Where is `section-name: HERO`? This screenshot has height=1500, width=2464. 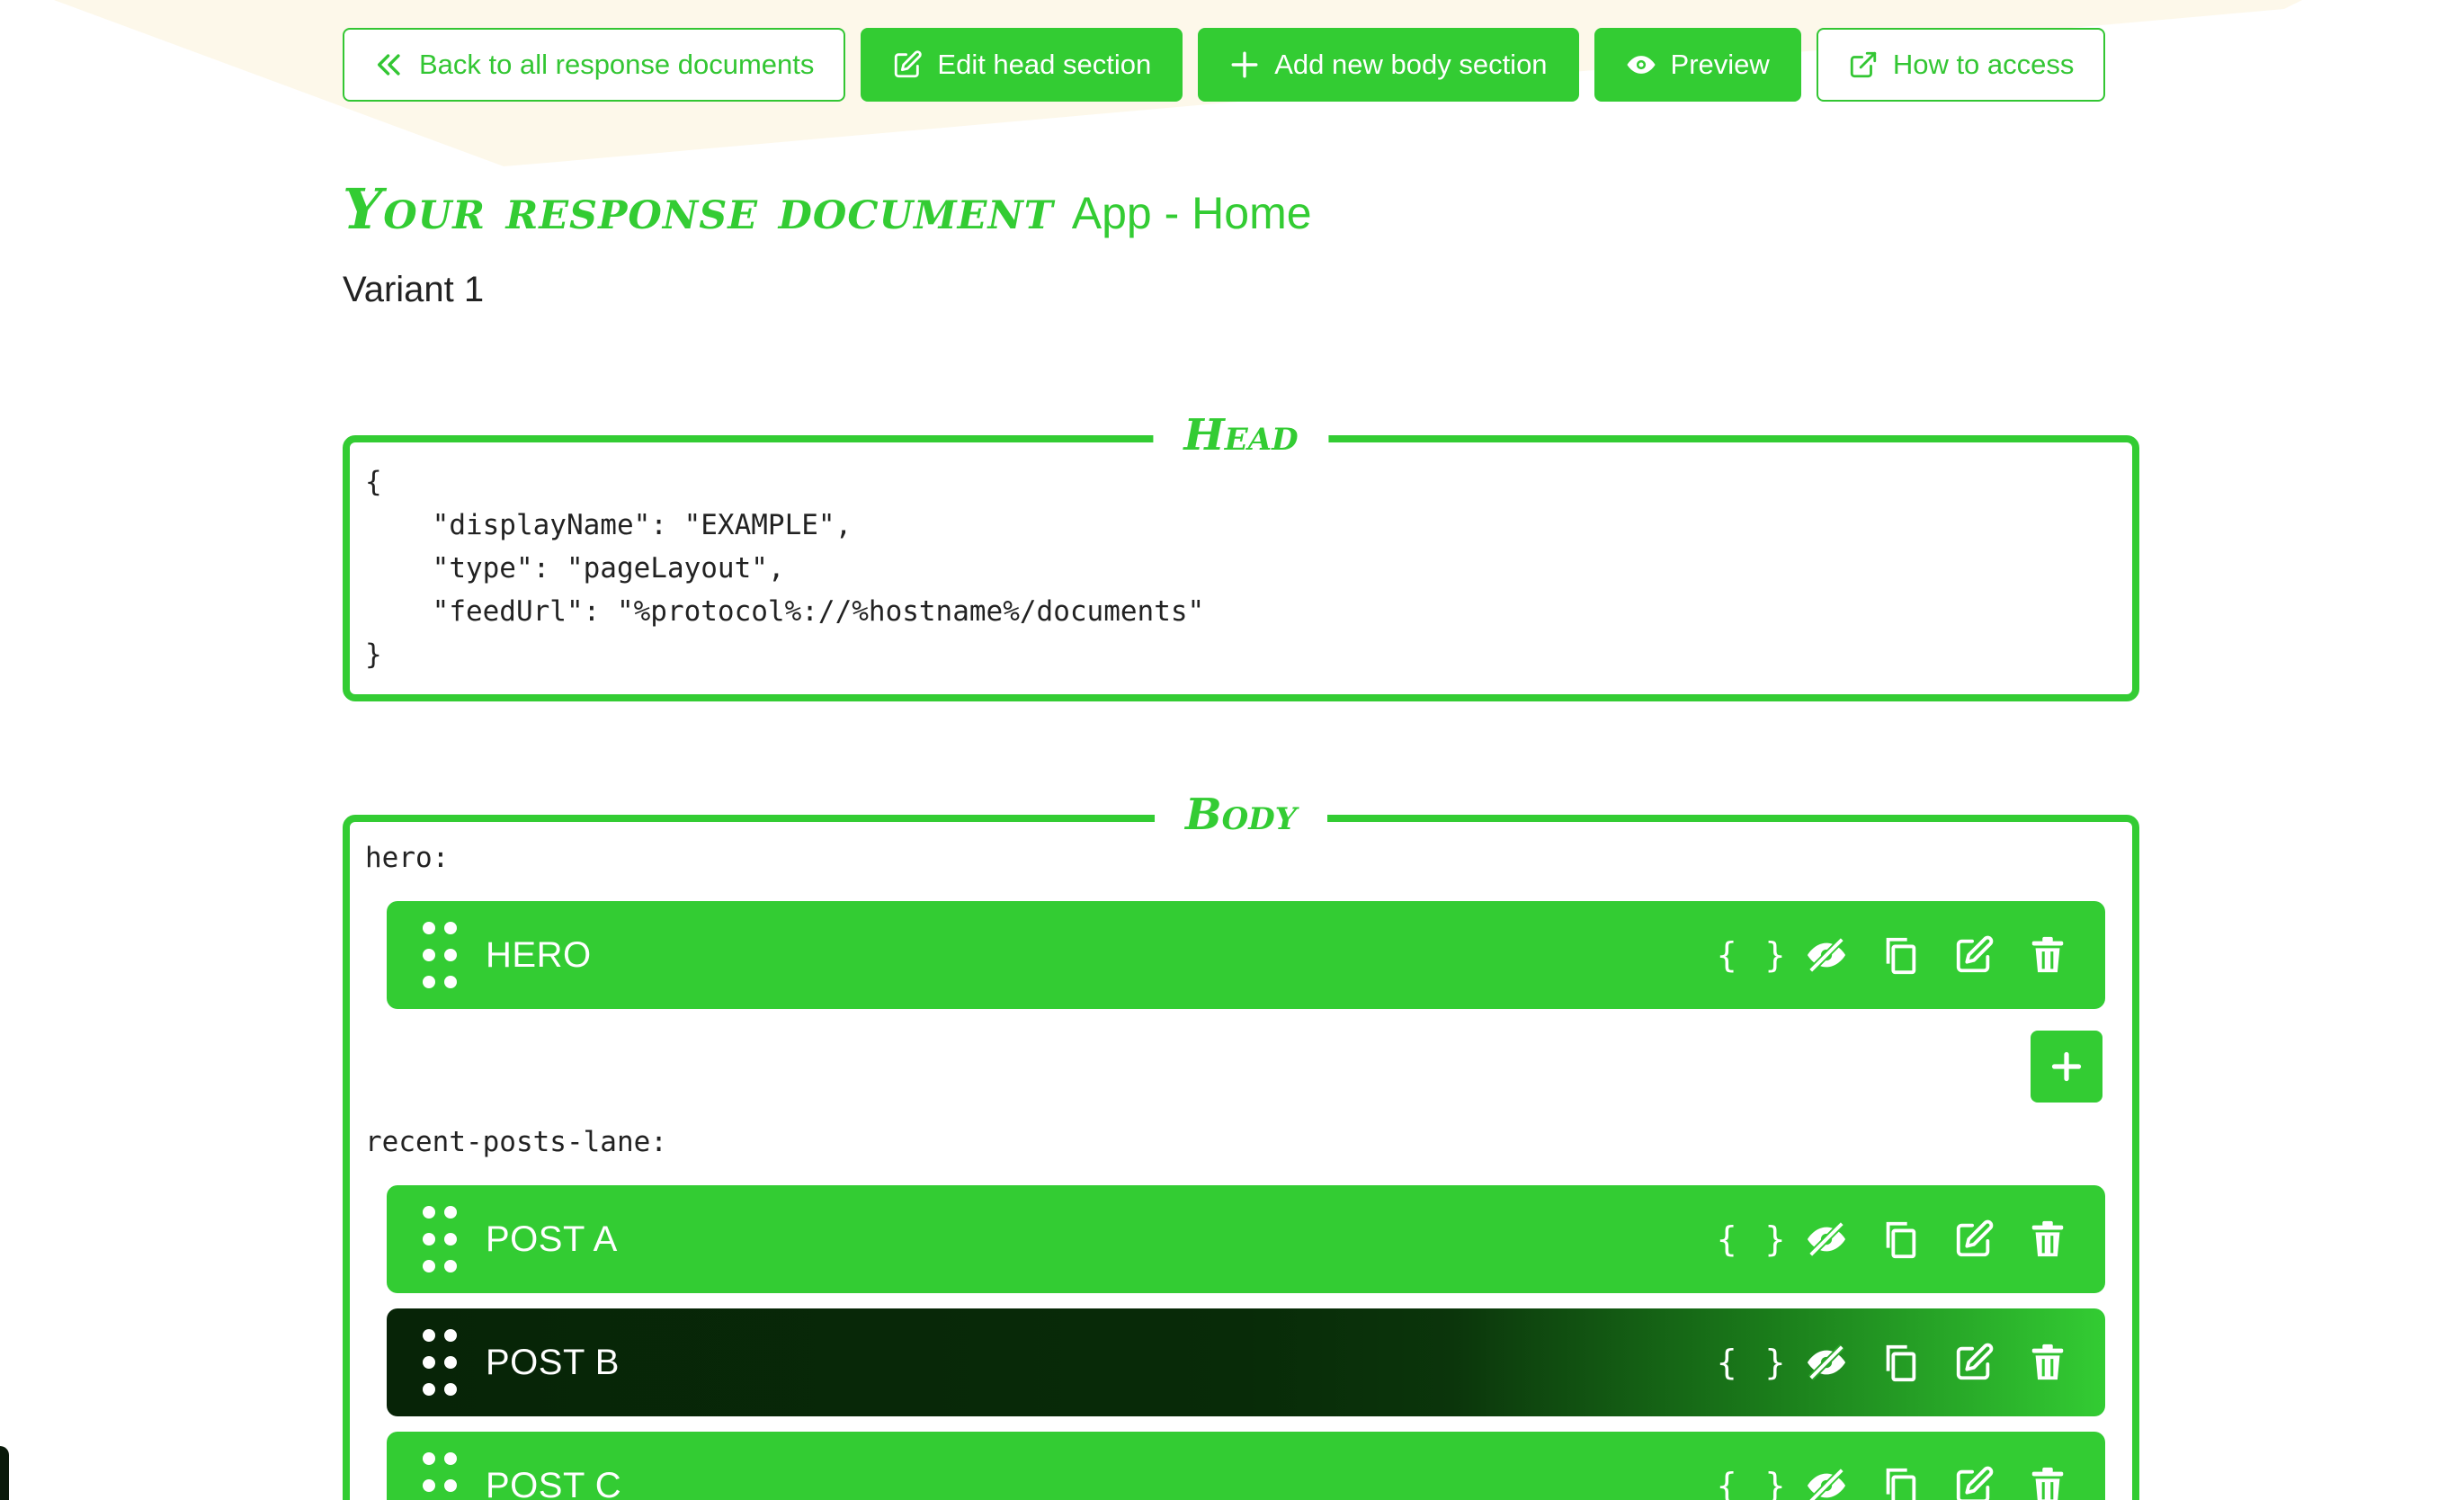 section-name: HERO is located at coordinates (539, 954).